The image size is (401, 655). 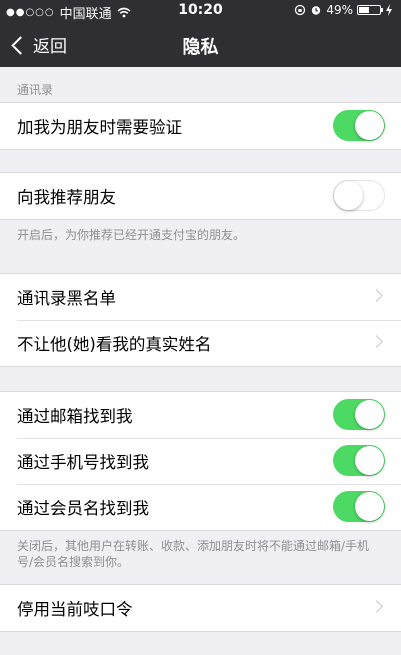 I want to click on phone-row: 通过手机号找到我, so click(x=200, y=461).